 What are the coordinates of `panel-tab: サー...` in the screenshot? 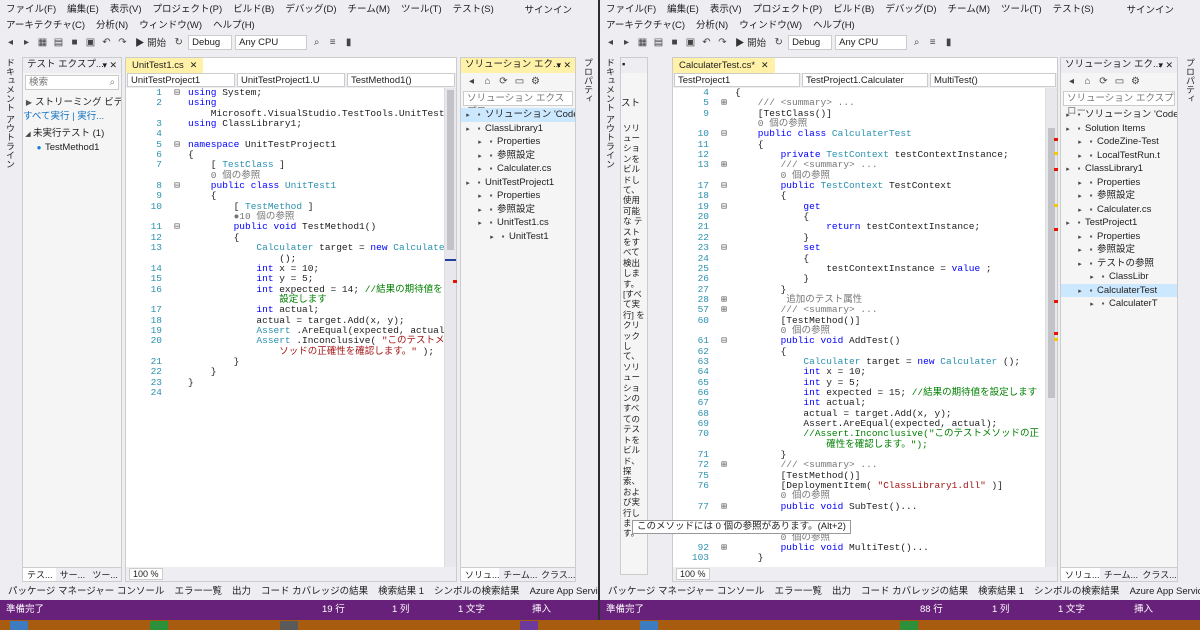 It's located at (72, 574).